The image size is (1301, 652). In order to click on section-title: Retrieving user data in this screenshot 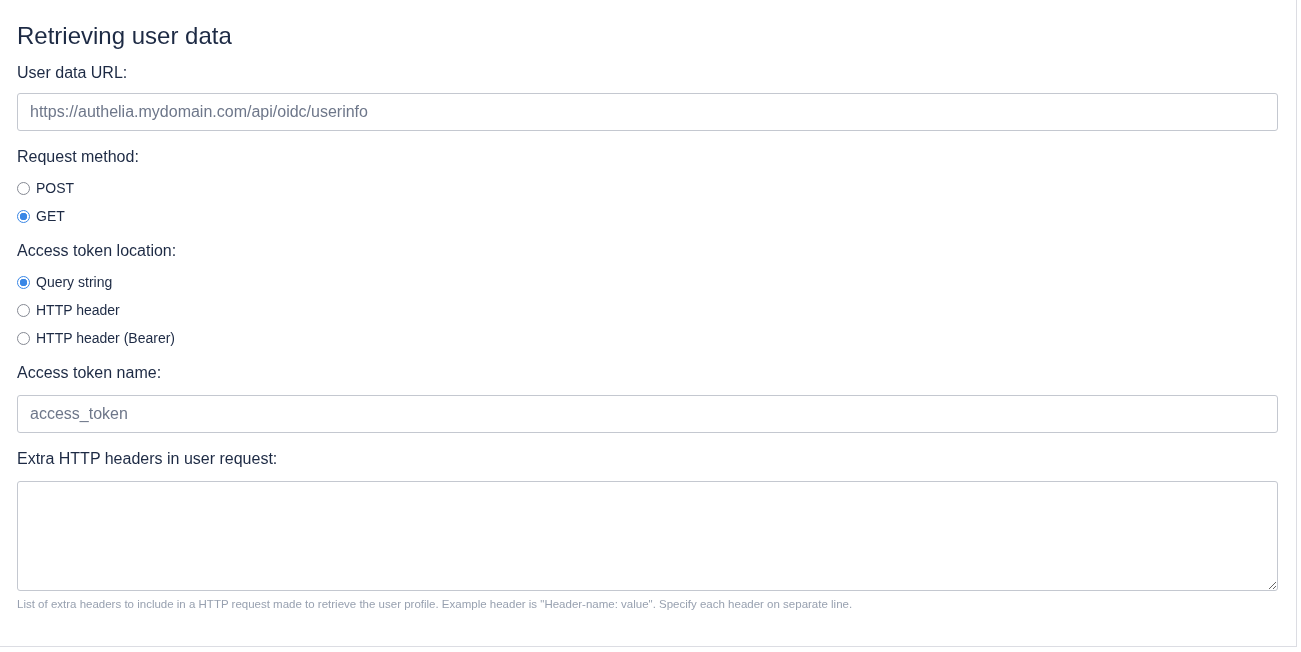, I will do `click(125, 36)`.